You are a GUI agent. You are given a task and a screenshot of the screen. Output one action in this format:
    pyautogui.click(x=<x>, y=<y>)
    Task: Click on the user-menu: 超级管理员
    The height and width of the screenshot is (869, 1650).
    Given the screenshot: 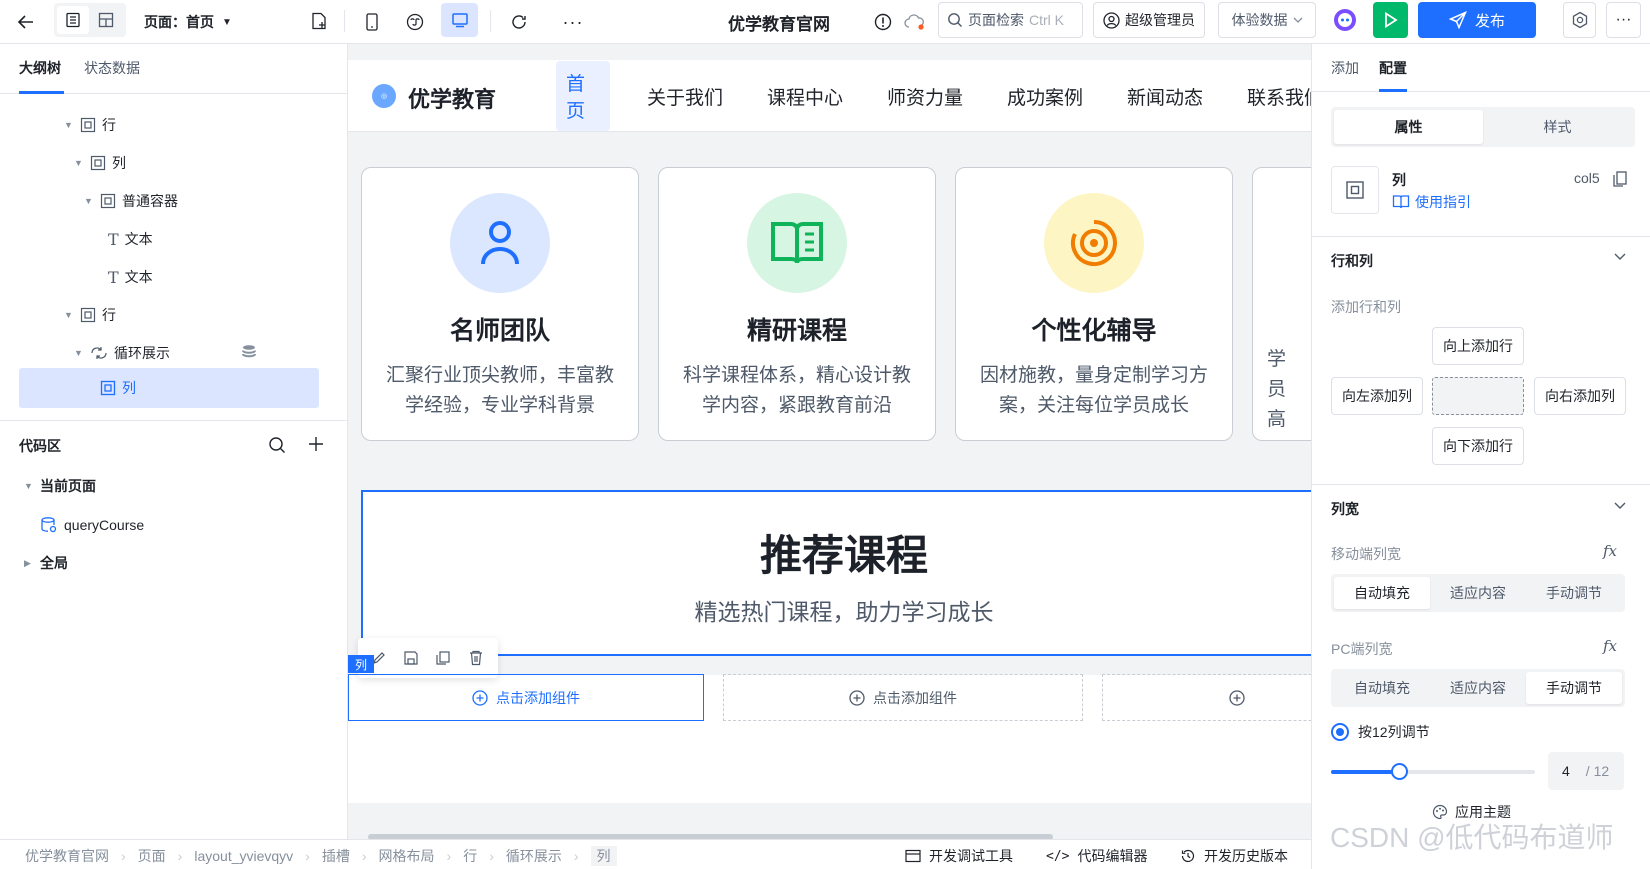 What is the action you would take?
    pyautogui.click(x=1149, y=20)
    